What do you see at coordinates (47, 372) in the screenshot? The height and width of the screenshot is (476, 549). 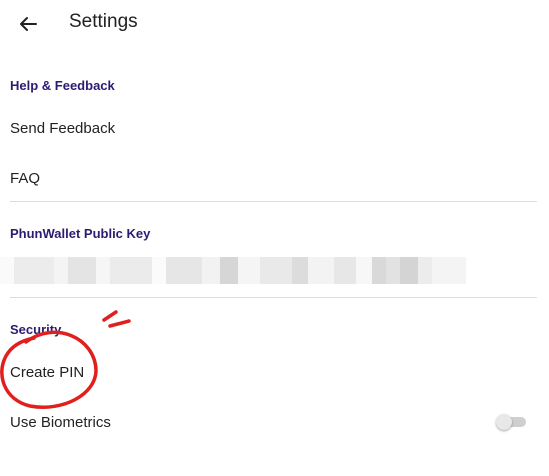 I see `create-pin-item: Create PIN` at bounding box center [47, 372].